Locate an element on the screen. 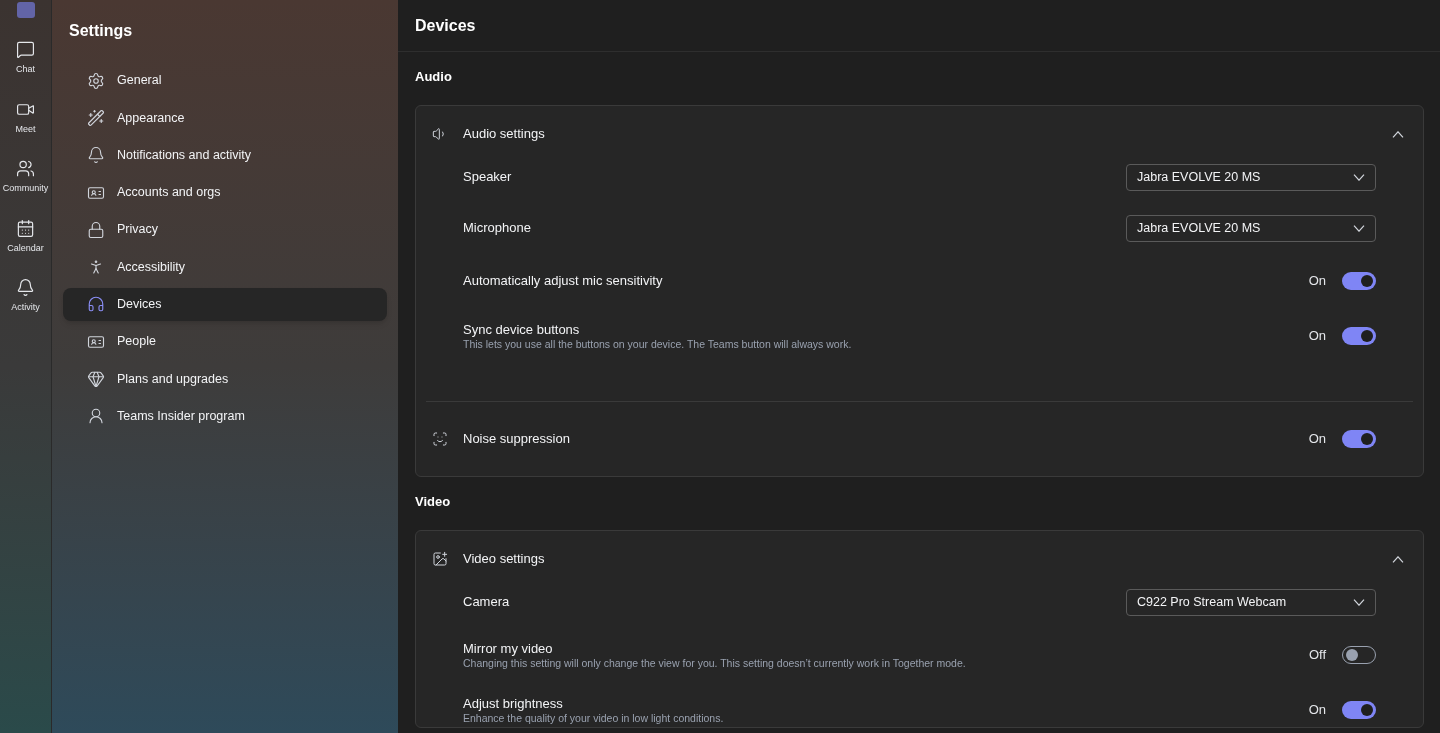  nav-rail-button: Chat is located at coordinates (26, 58).